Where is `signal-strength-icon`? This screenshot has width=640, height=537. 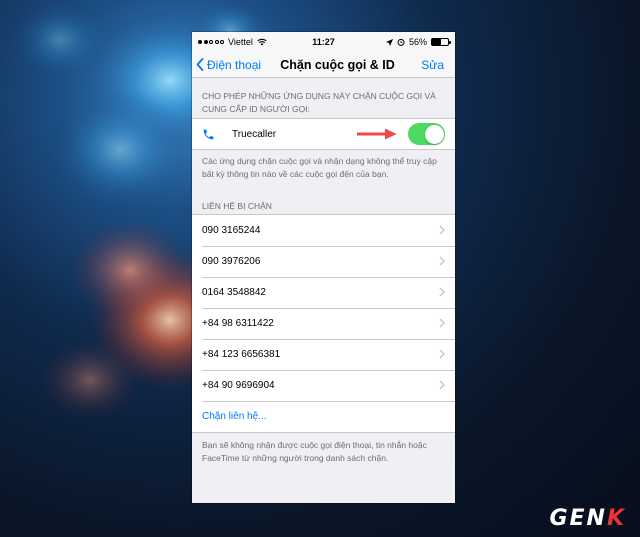 signal-strength-icon is located at coordinates (211, 42).